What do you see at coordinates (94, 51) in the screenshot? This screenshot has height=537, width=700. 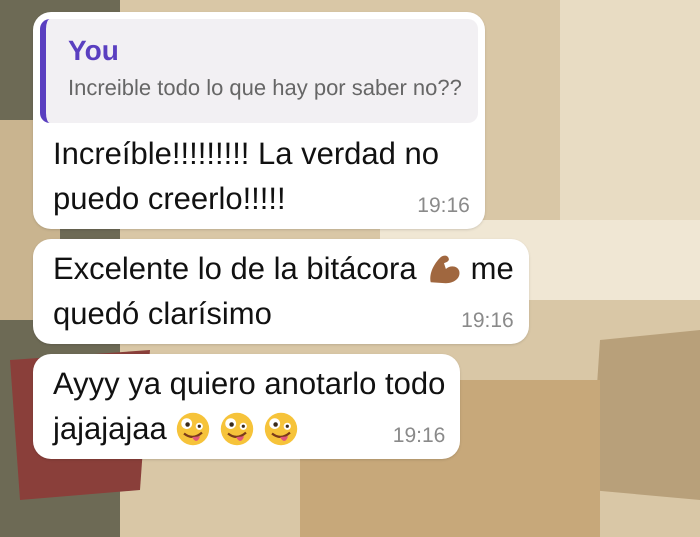 I see `quote-author: You` at bounding box center [94, 51].